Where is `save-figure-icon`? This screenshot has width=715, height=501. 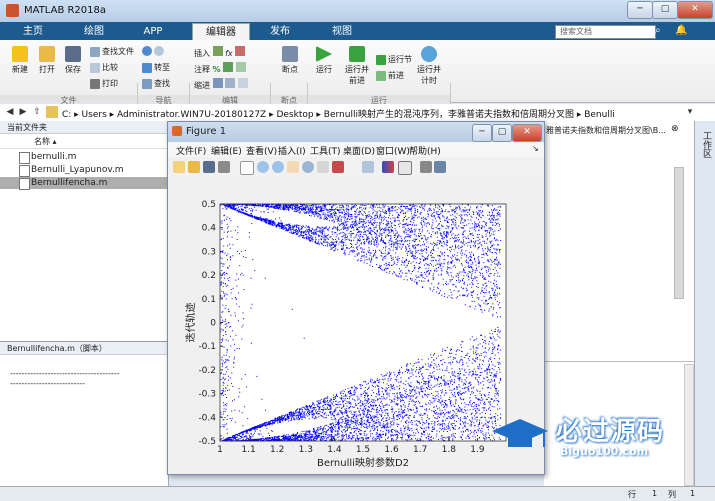 save-figure-icon is located at coordinates (209, 167).